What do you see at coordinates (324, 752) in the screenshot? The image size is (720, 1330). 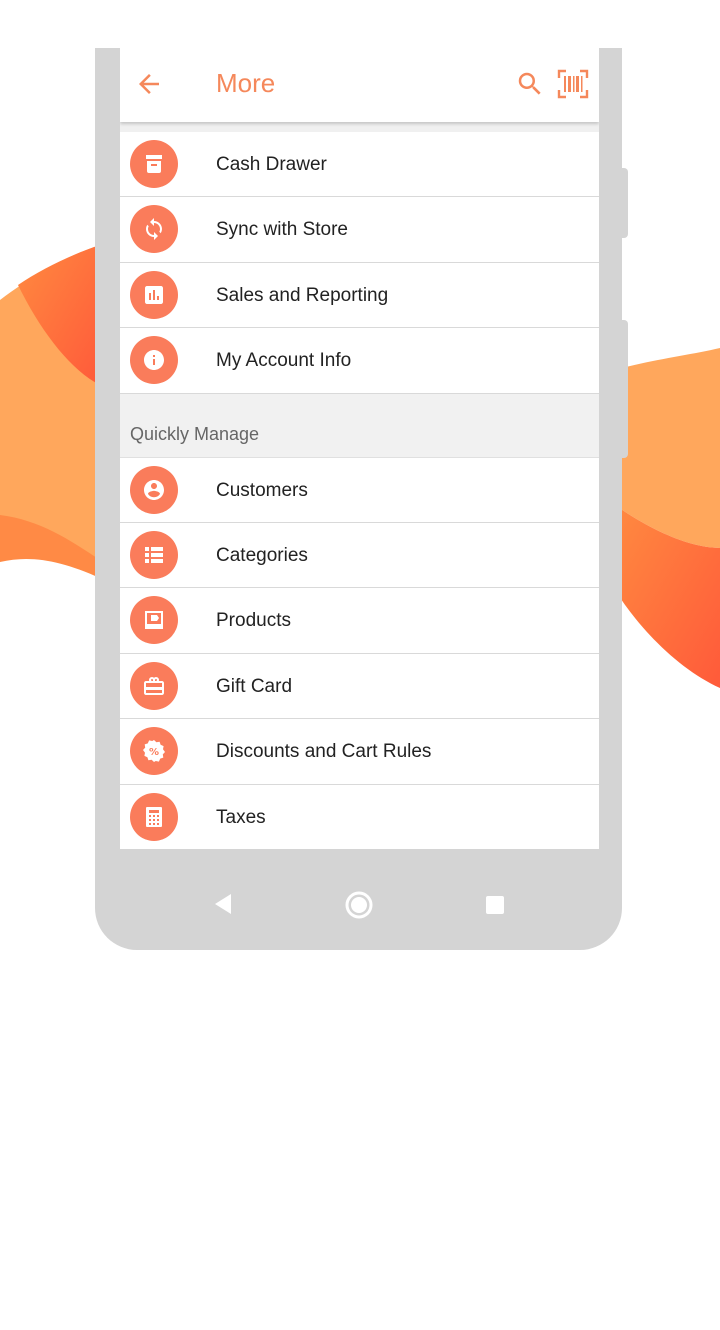 I see `menu-item-label: Discounts and Cart Rules` at bounding box center [324, 752].